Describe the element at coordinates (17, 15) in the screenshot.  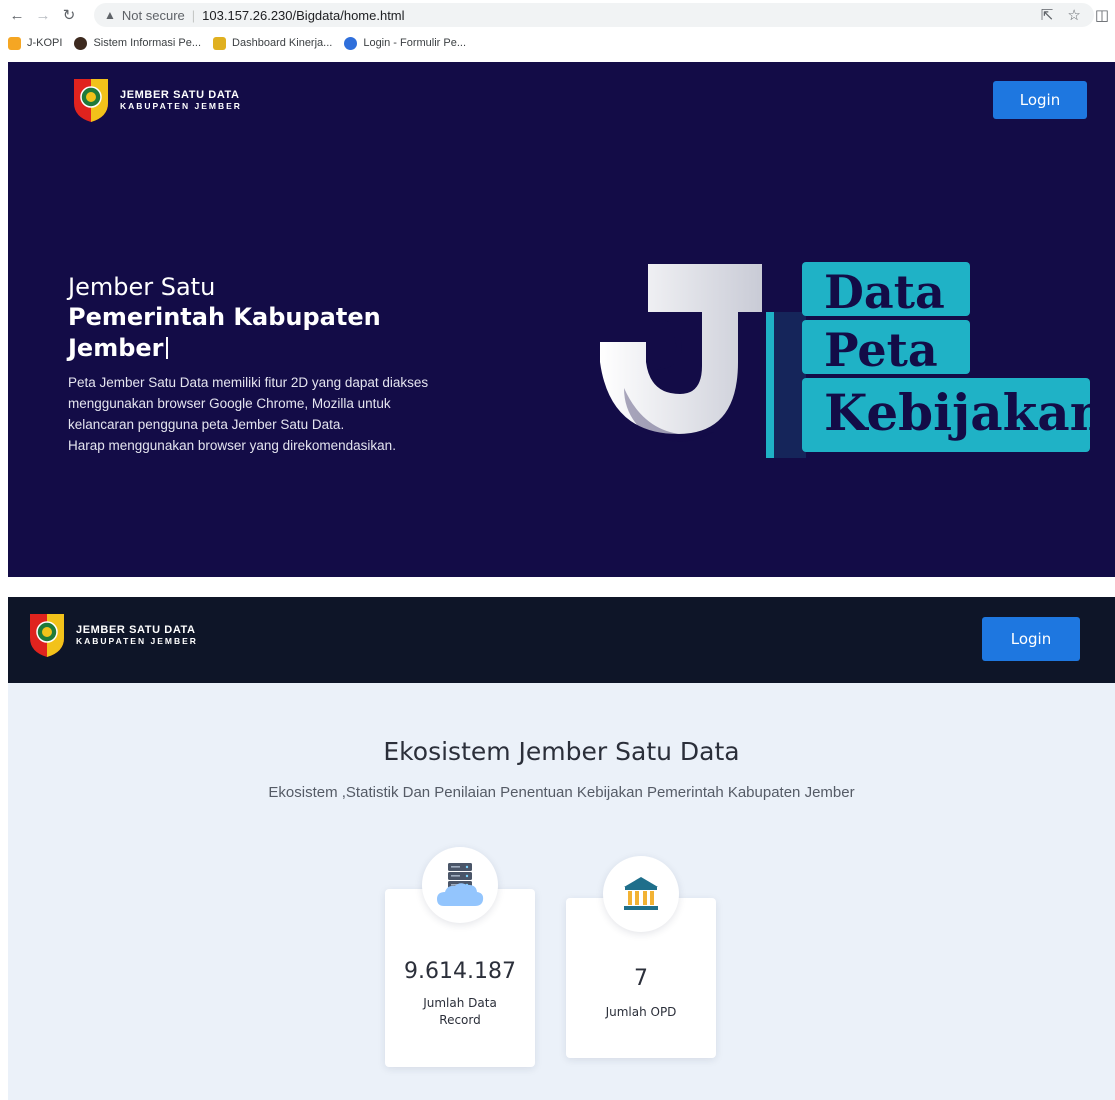
I see `back-icon: ←` at that location.